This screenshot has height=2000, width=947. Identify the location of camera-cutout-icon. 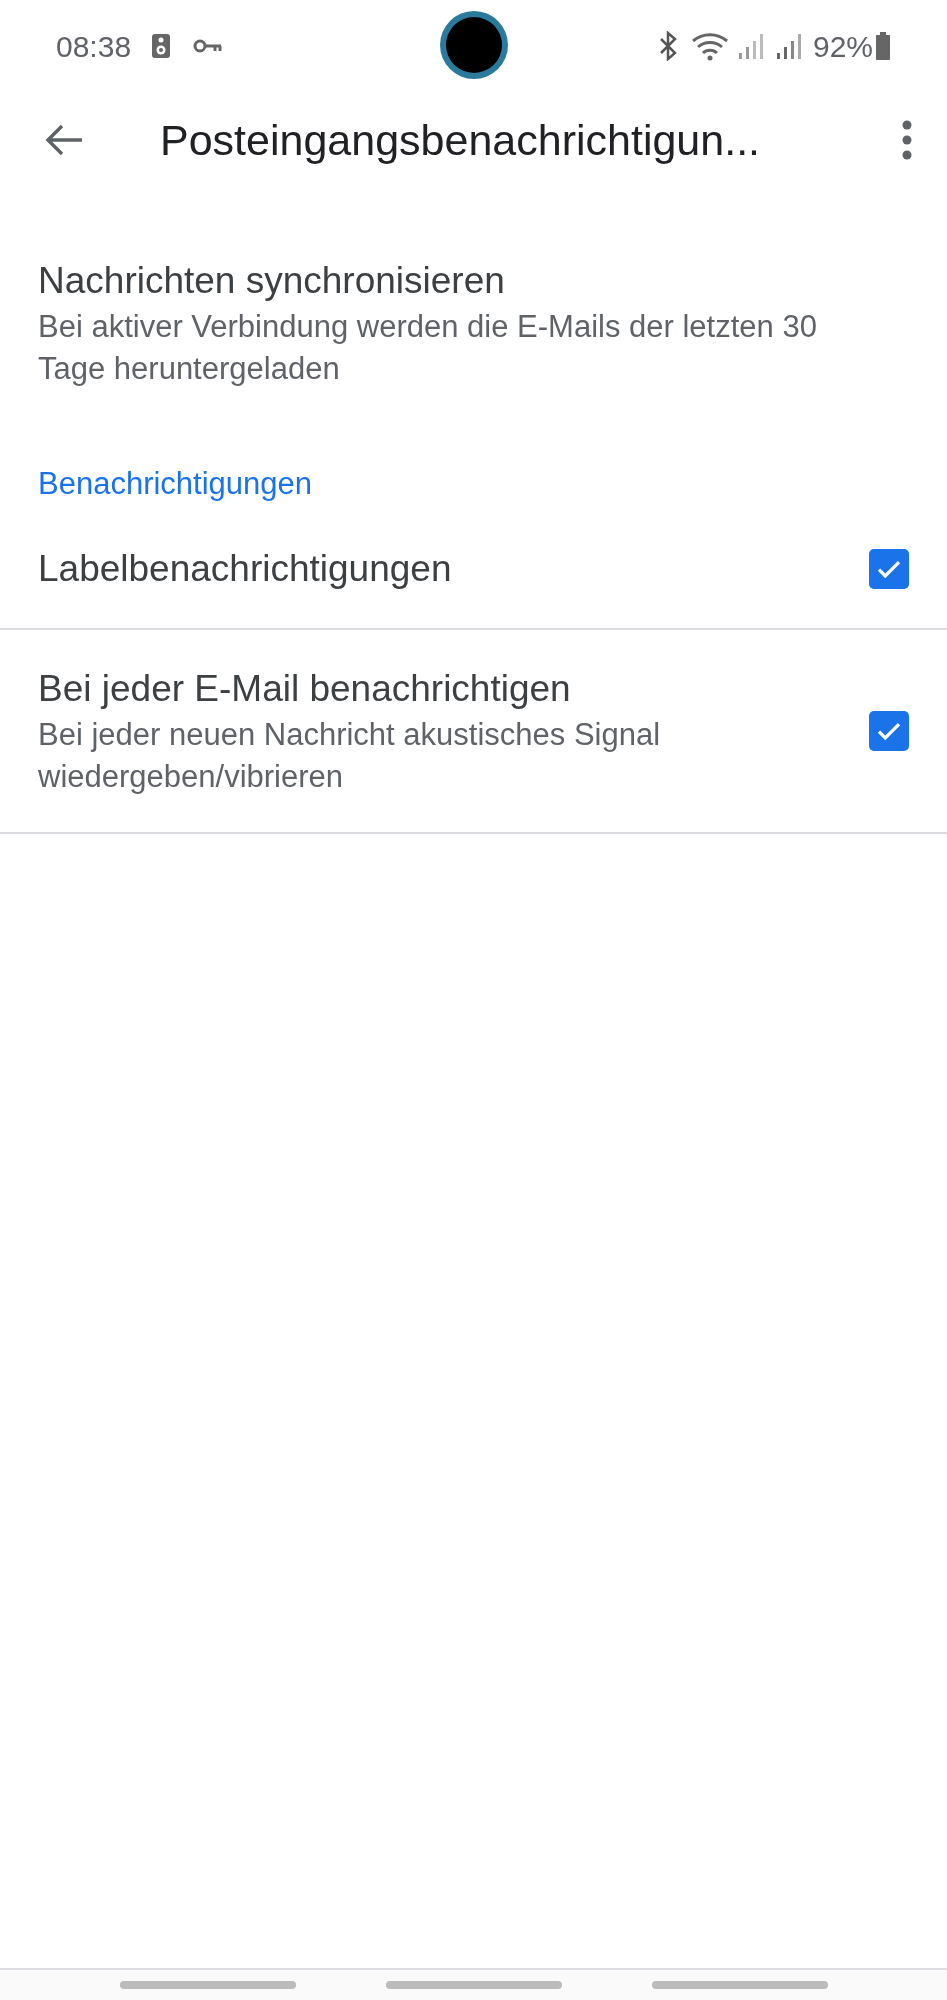
(474, 45).